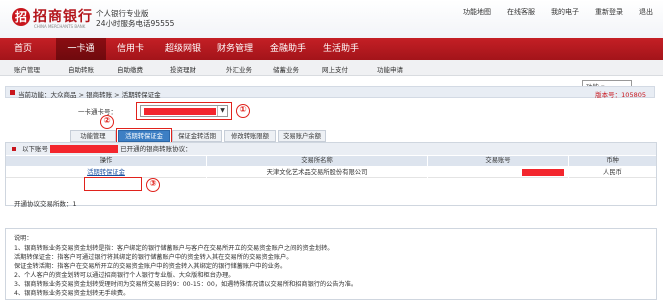 Image resolution: width=663 pixels, height=302 pixels. What do you see at coordinates (107, 122) in the screenshot?
I see `annotation-2: ②` at bounding box center [107, 122].